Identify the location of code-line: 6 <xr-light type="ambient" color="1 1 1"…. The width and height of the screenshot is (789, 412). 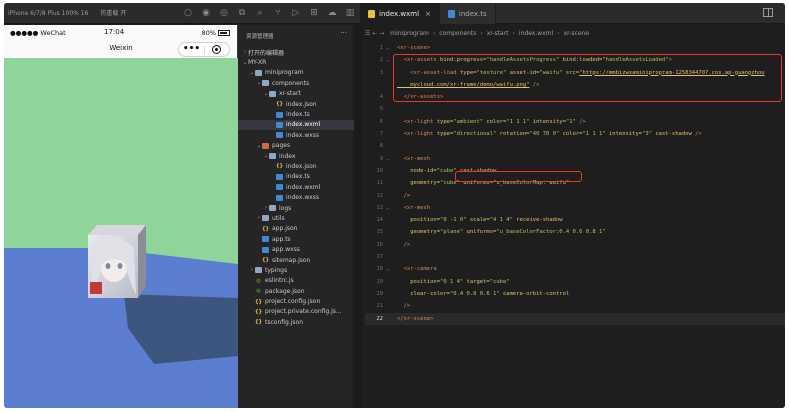
(575, 122).